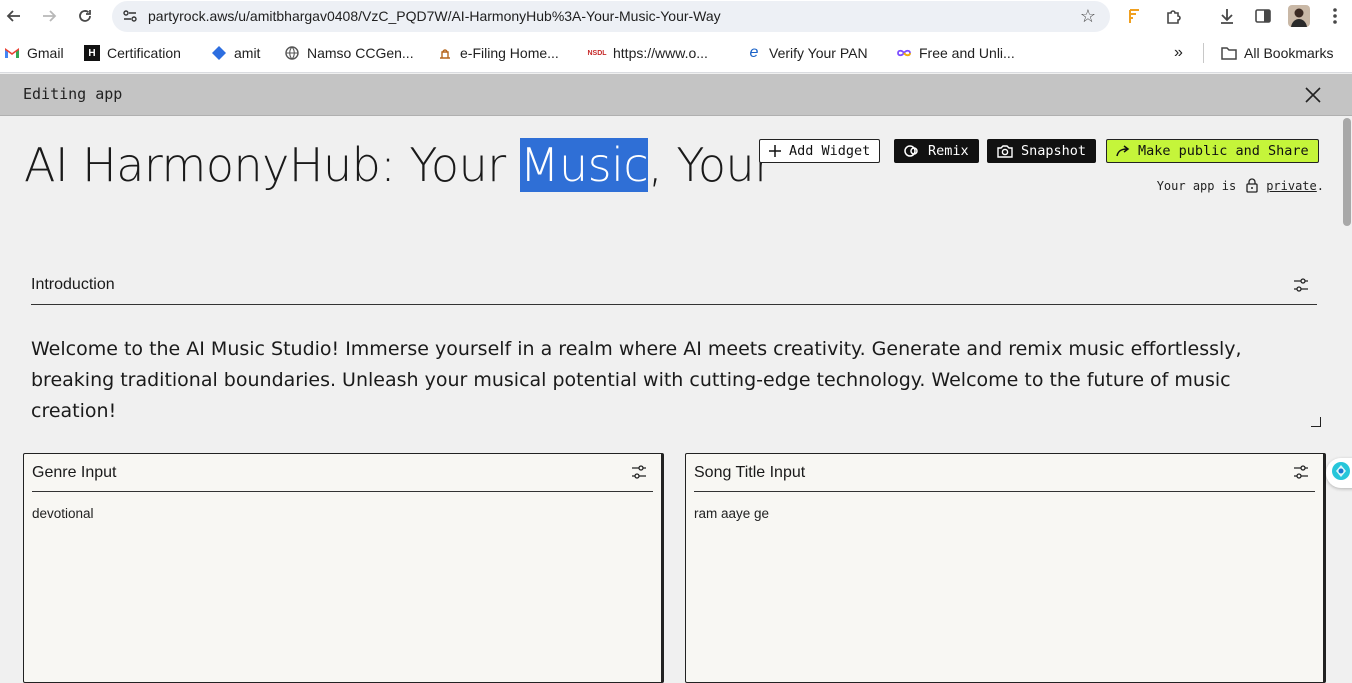 The image size is (1352, 683). Describe the element at coordinates (912, 151) in the screenshot. I see `remix-icon` at that location.